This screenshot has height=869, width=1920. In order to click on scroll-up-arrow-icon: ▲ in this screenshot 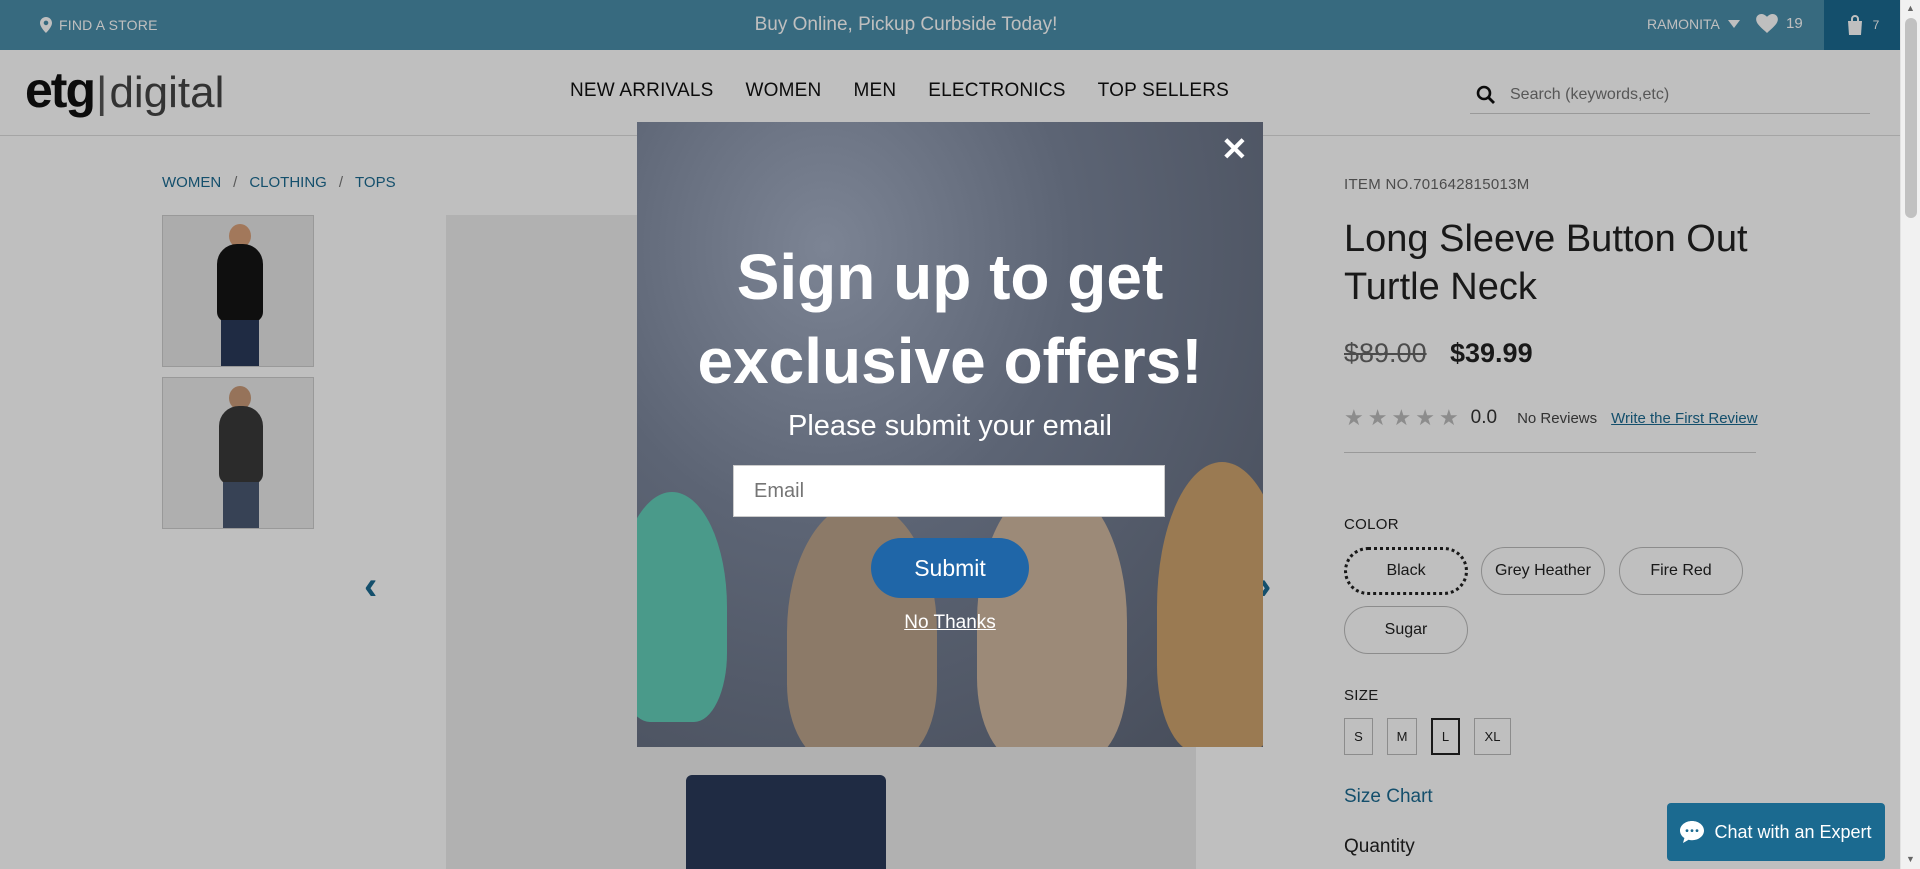, I will do `click(1910, 8)`.